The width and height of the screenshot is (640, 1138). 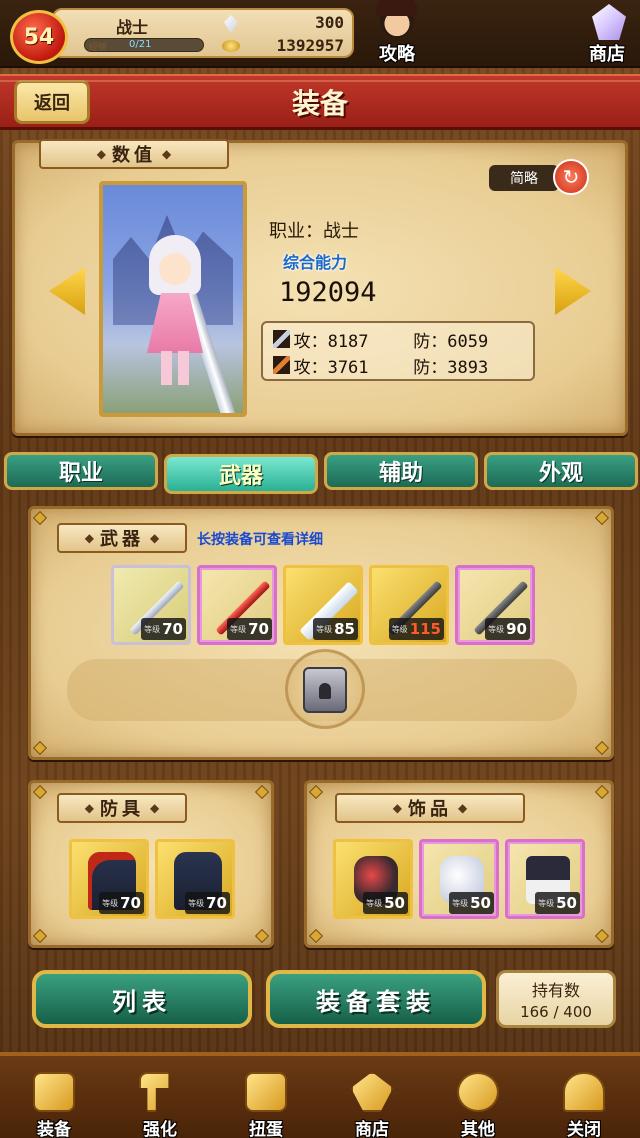 I want to click on character-face, so click(x=175, y=269).